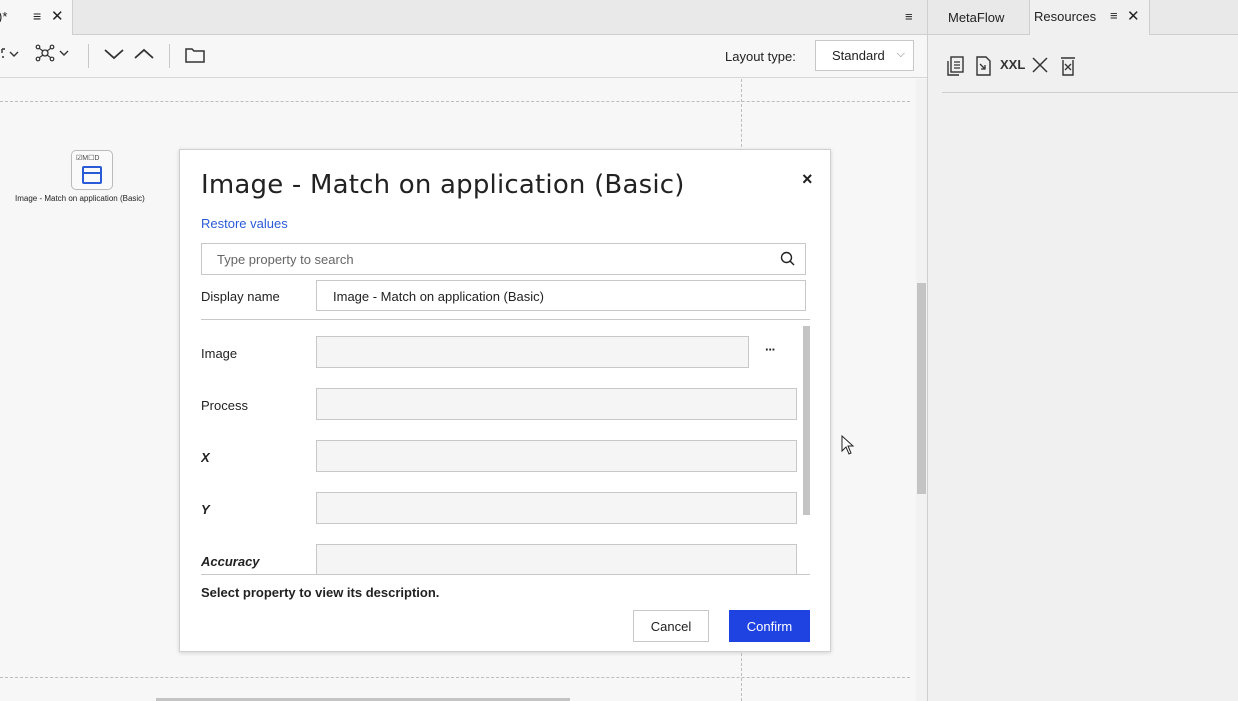 Image resolution: width=1238 pixels, height=701 pixels. I want to click on mouse-cursor-icon, so click(848, 445).